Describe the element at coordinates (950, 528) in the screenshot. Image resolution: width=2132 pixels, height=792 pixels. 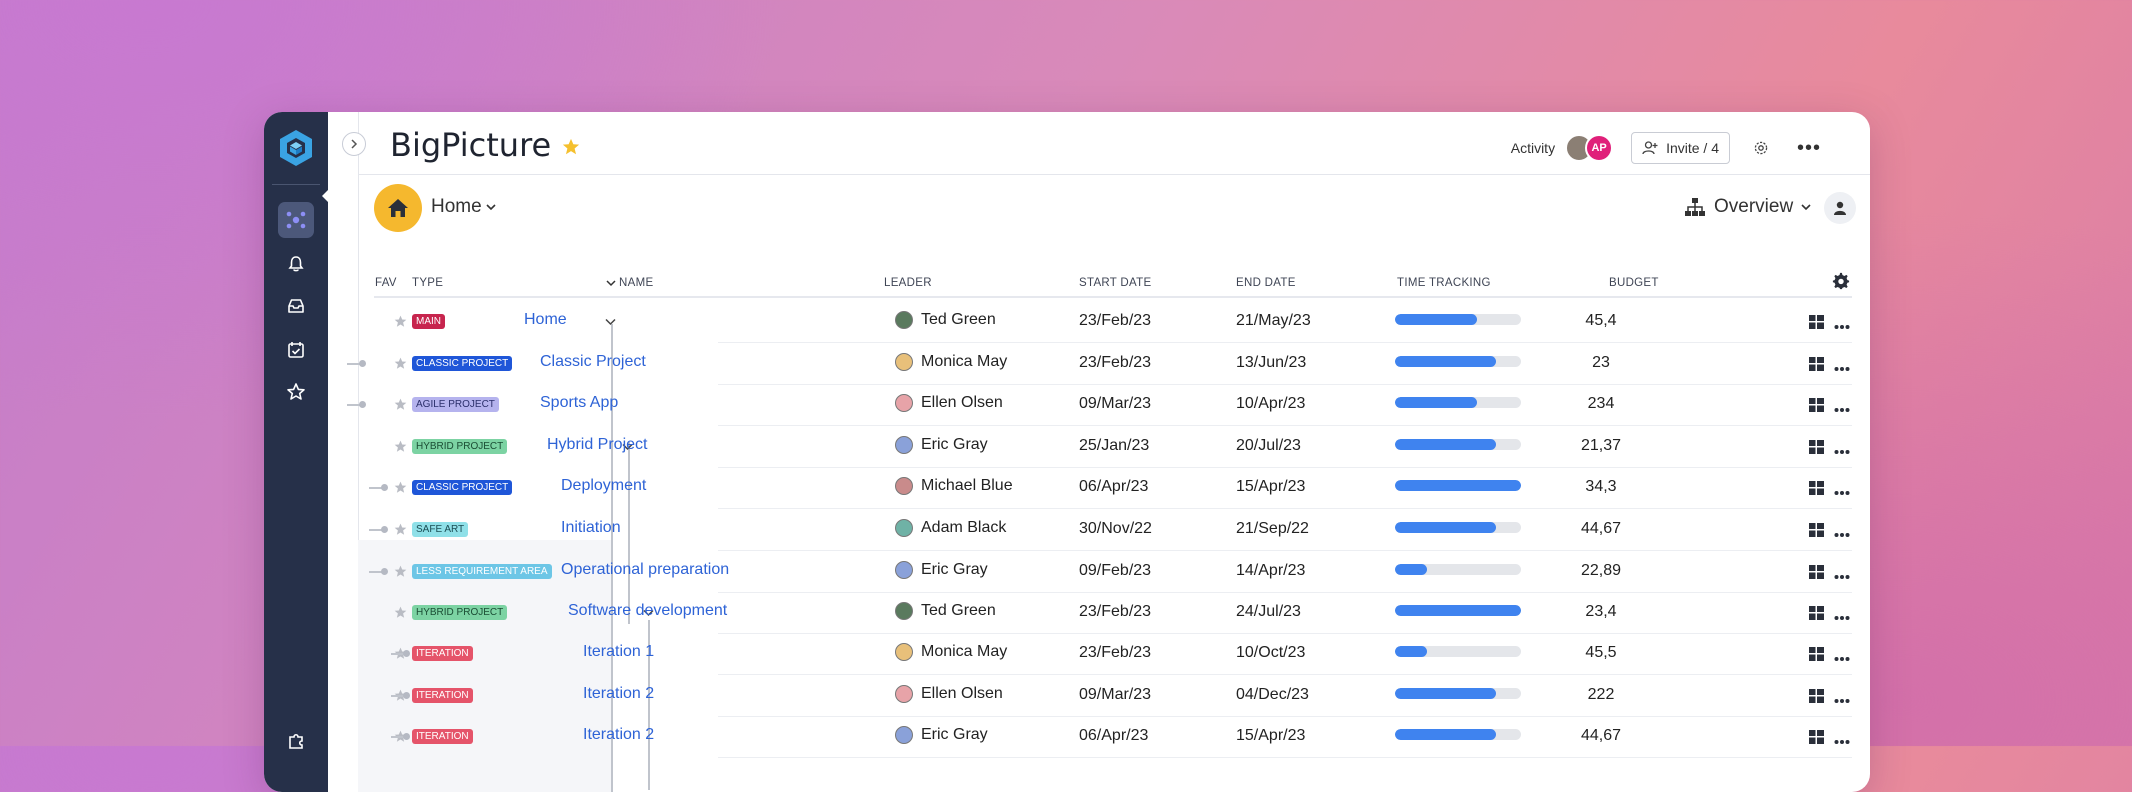
I see `leader-cell: Adam Black` at that location.